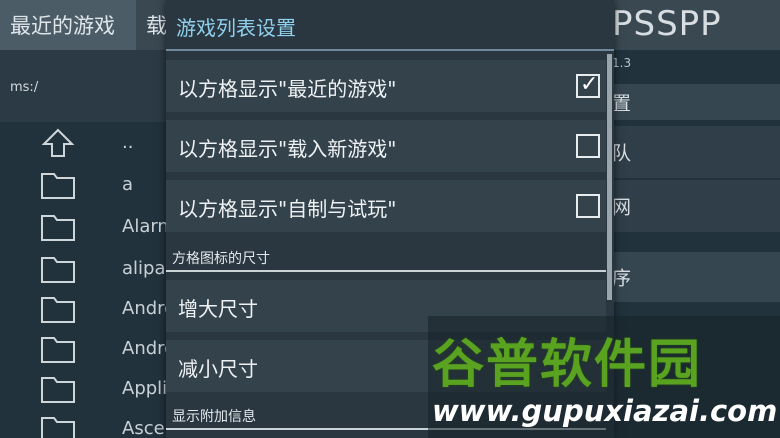 The image size is (780, 438). Describe the element at coordinates (144, 268) in the screenshot. I see `file-name: alipa` at that location.